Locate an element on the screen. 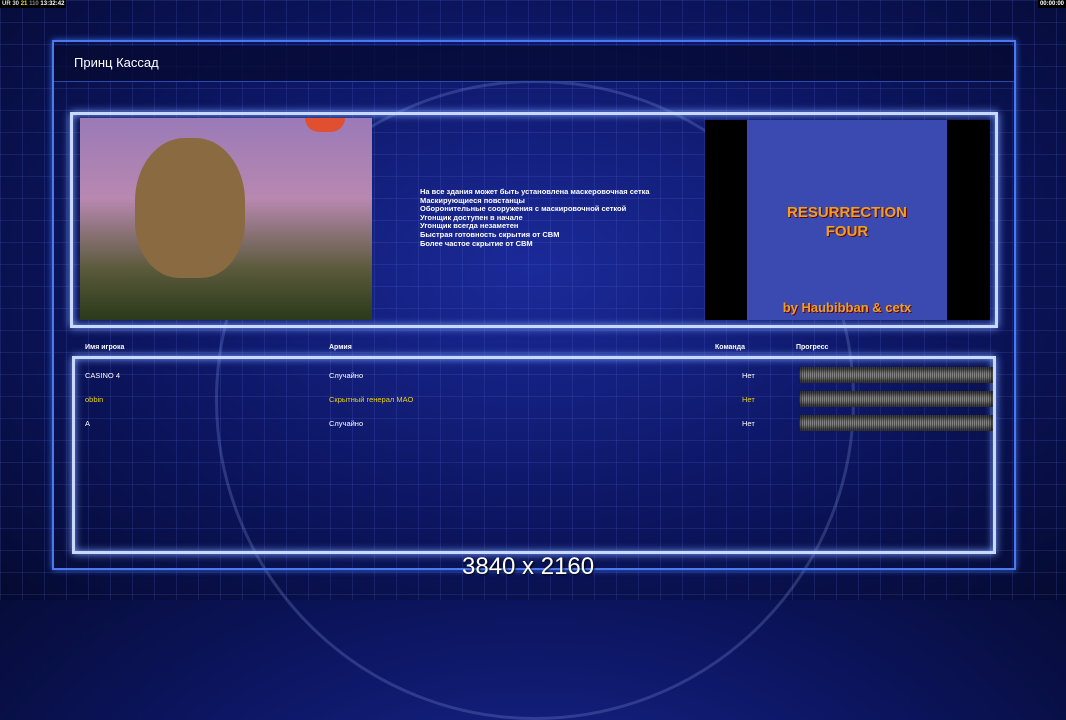 The image size is (1066, 720). header-player: Имя игрока is located at coordinates (105, 347).